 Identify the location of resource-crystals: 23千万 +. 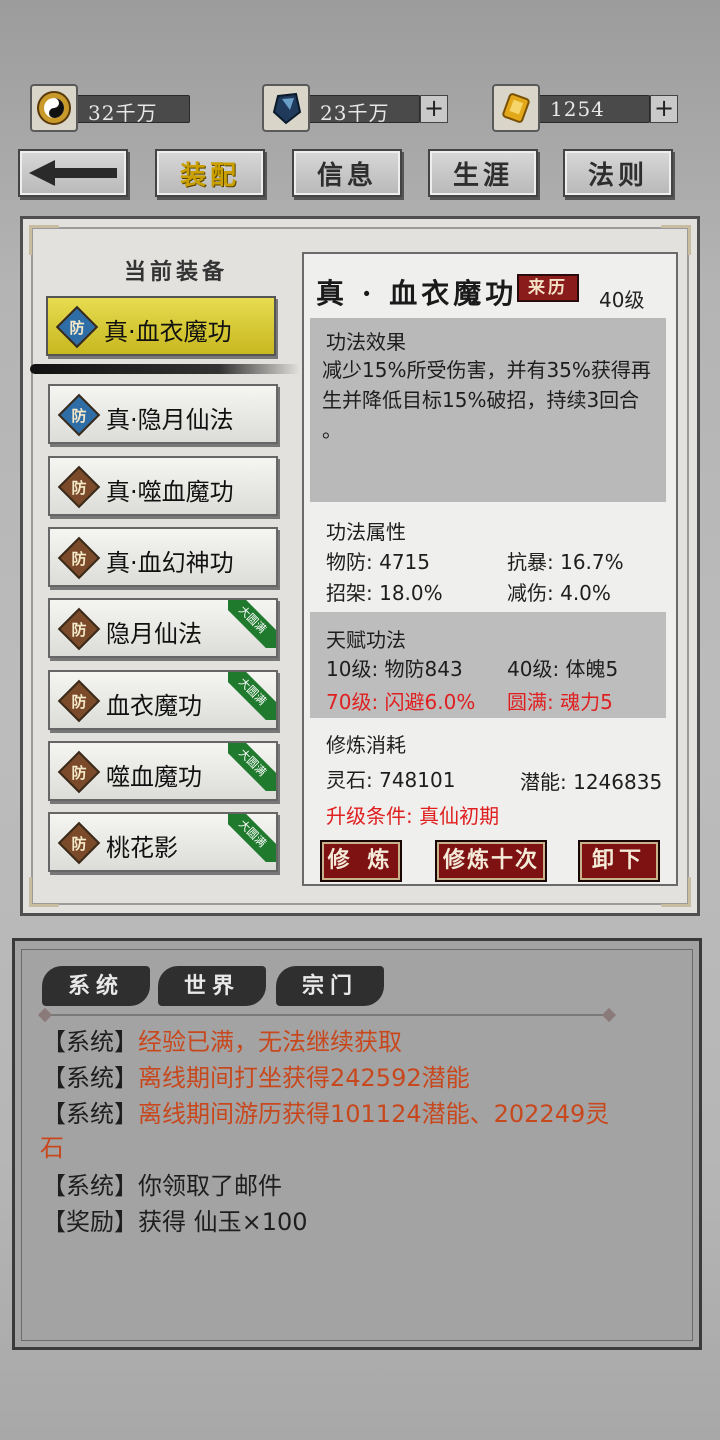
(356, 108).